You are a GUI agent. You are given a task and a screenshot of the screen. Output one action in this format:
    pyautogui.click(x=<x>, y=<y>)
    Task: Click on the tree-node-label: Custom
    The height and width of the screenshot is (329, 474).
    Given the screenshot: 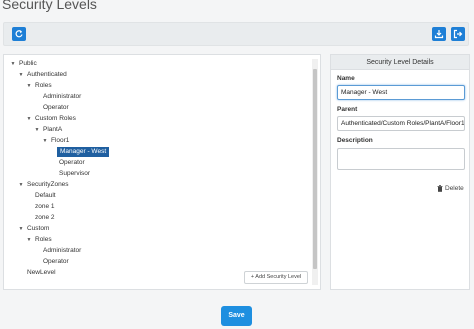 What is the action you would take?
    pyautogui.click(x=38, y=229)
    